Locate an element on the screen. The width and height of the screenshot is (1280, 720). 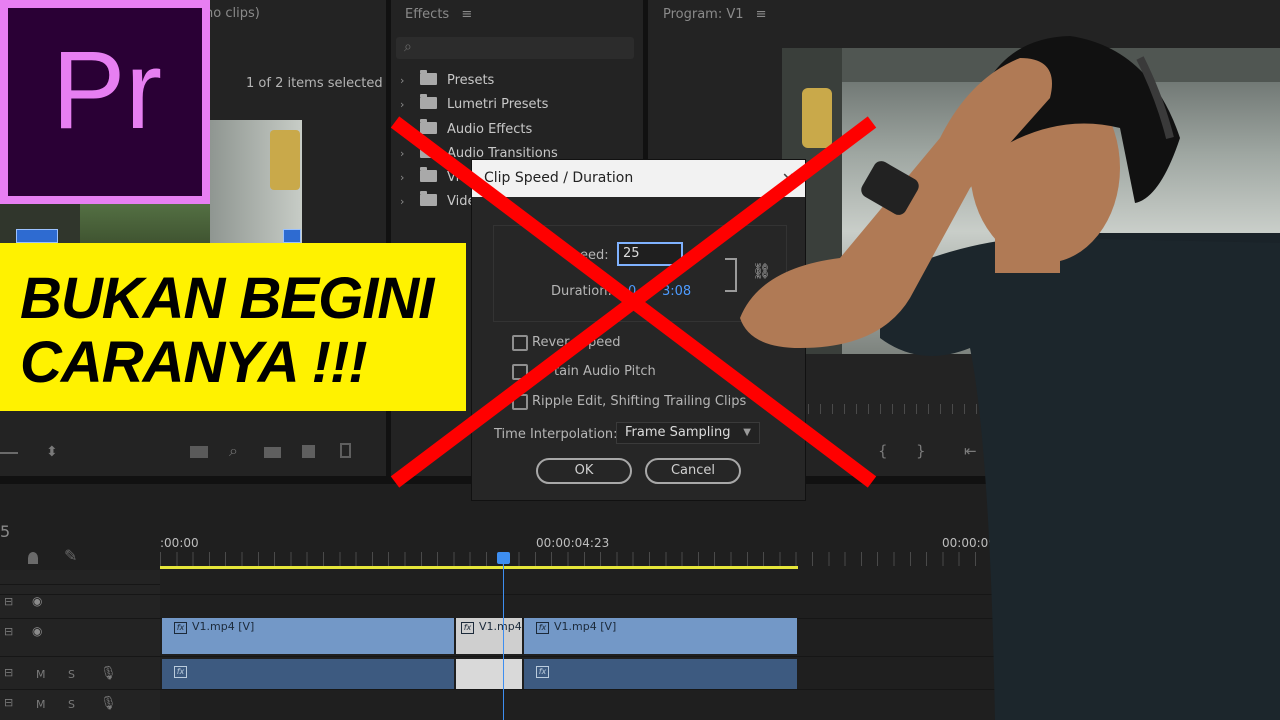
expand-arrow-icon: › is located at coordinates (407, 81).